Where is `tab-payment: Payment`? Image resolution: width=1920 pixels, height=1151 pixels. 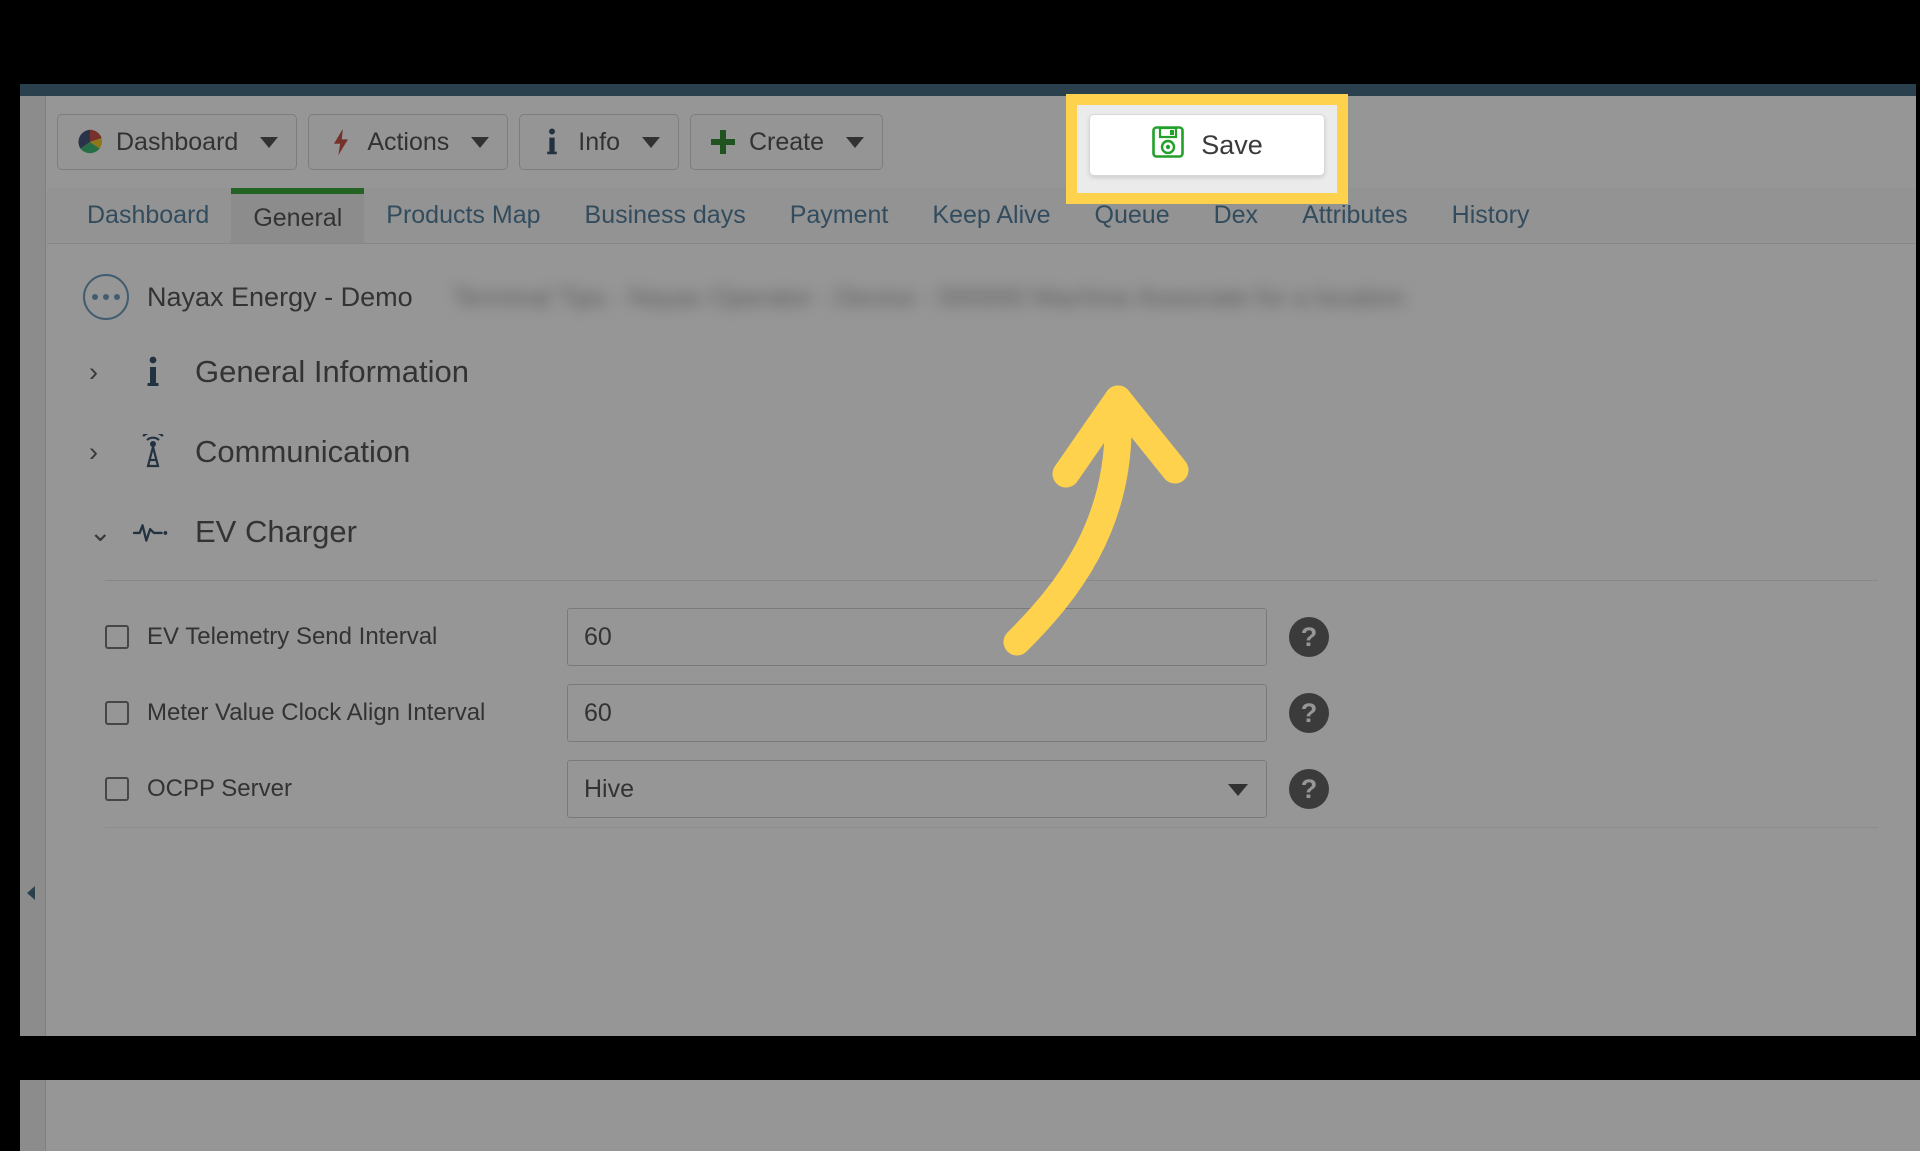
tab-payment: Payment is located at coordinates (839, 215).